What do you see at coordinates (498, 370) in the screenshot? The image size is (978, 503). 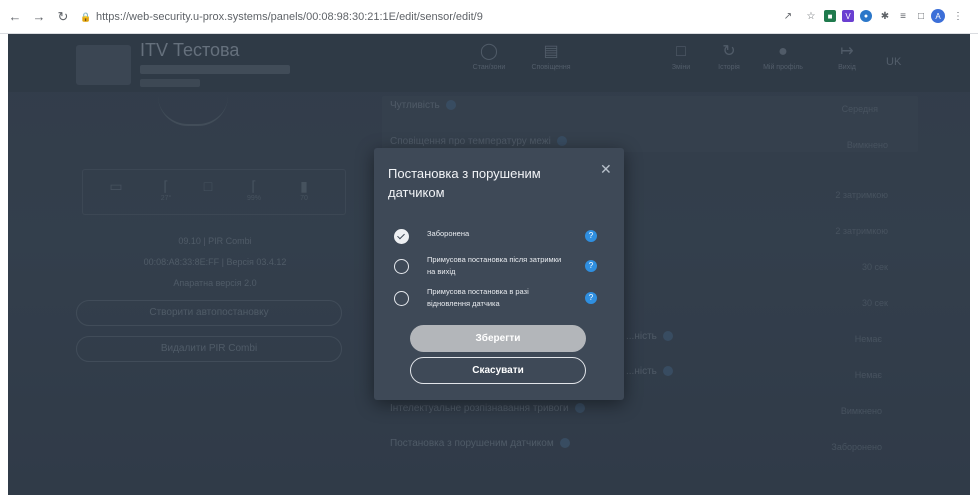 I see `cancel-button: Скасувати` at bounding box center [498, 370].